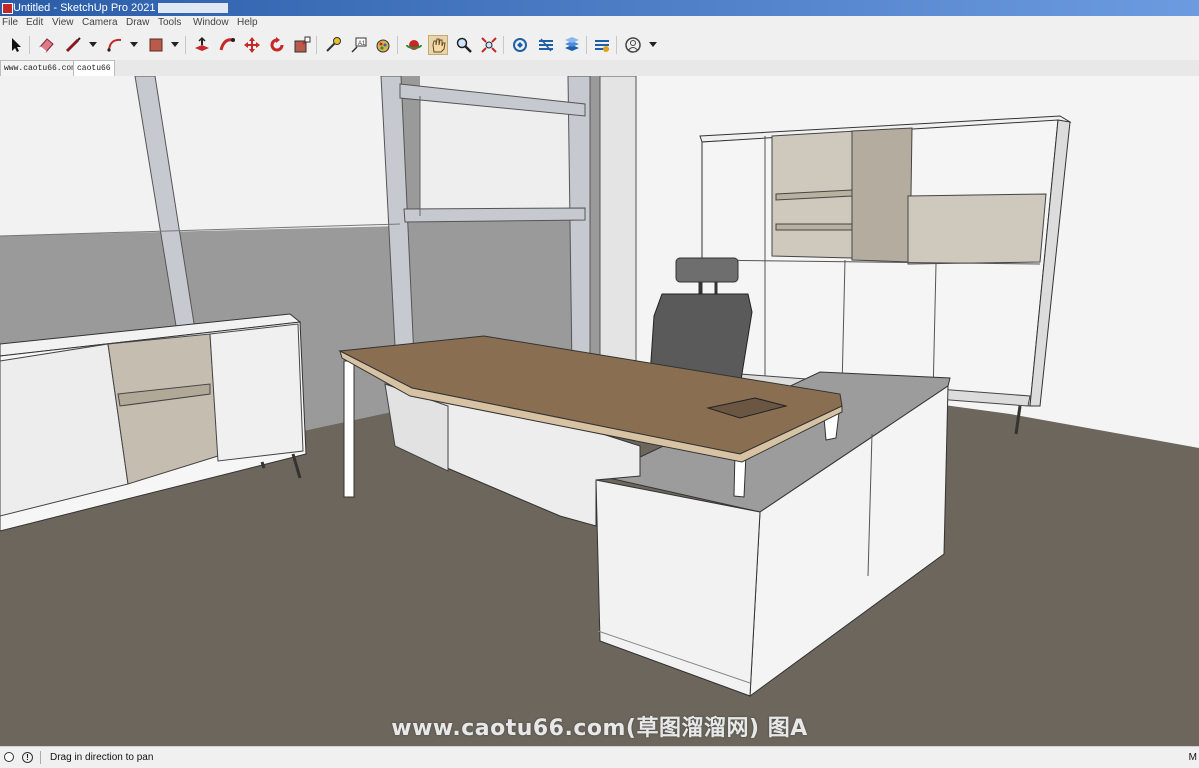 This screenshot has height=768, width=1199. Describe the element at coordinates (16, 45) in the screenshot. I see `select-tool-icon` at that location.